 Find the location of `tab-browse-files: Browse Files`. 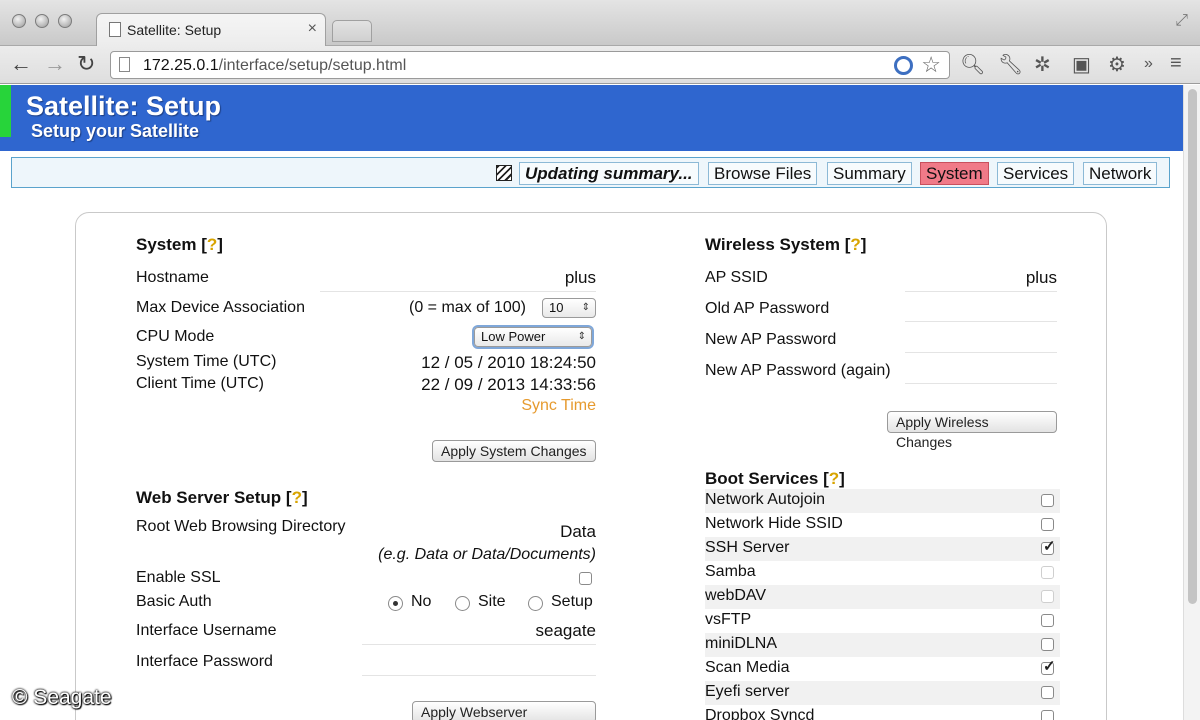

tab-browse-files: Browse Files is located at coordinates (763, 173).